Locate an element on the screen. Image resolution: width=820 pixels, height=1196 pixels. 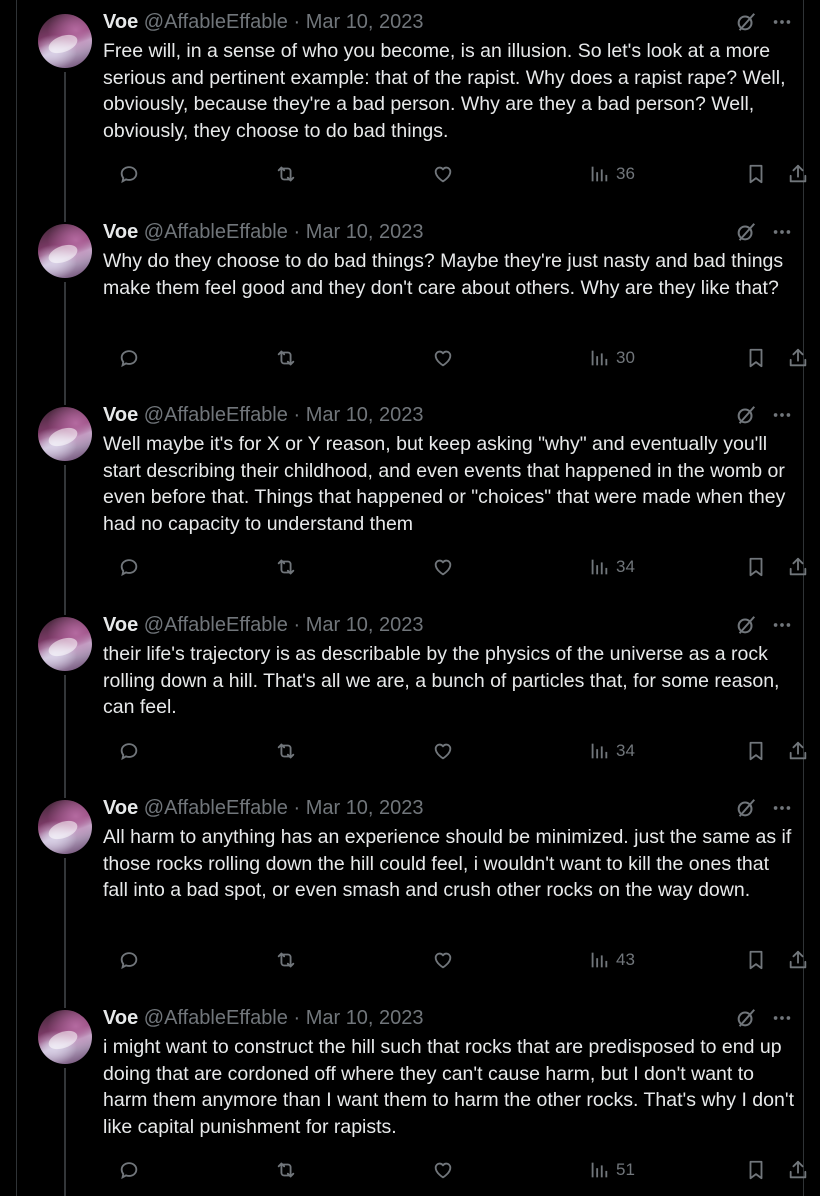
share-icon is located at coordinates (798, 357).